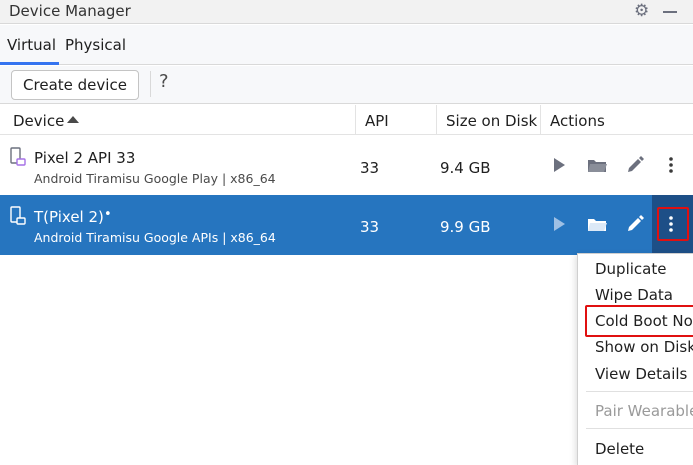  What do you see at coordinates (670, 12) in the screenshot?
I see `minimize-icon` at bounding box center [670, 12].